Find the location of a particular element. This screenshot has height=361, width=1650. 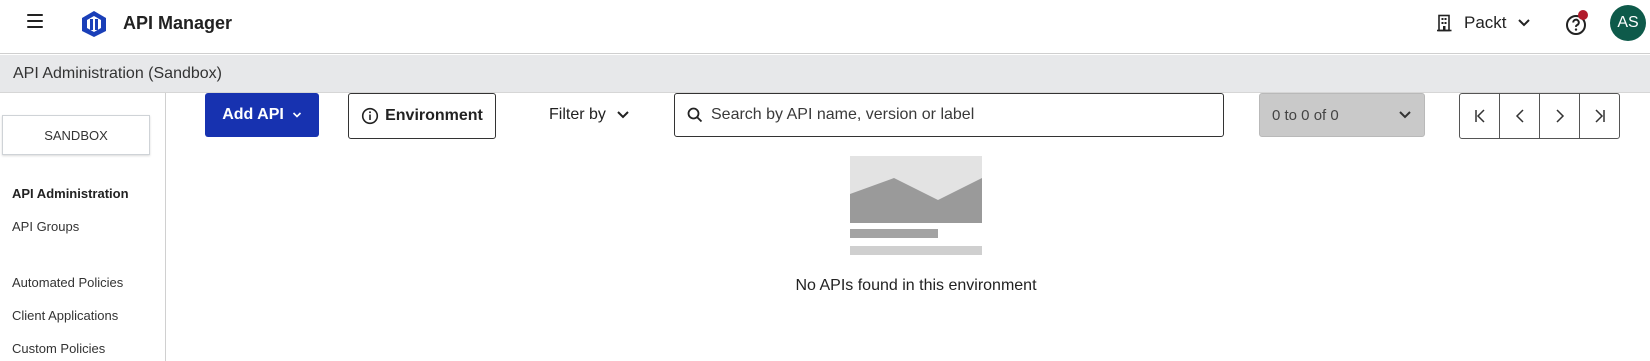

page-title: API Administration (Sandbox) is located at coordinates (117, 73).